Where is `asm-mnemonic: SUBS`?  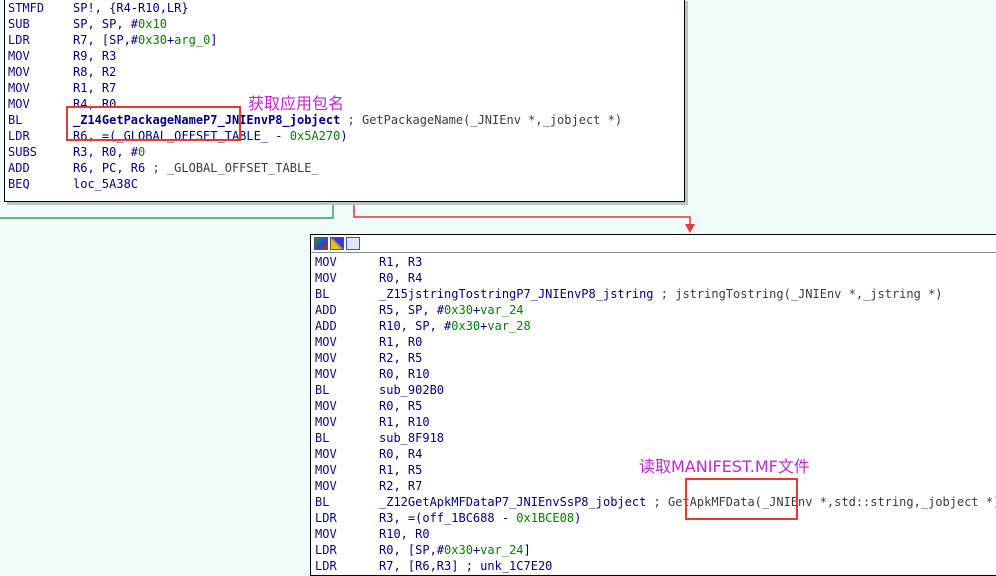
asm-mnemonic: SUBS is located at coordinates (22, 152).